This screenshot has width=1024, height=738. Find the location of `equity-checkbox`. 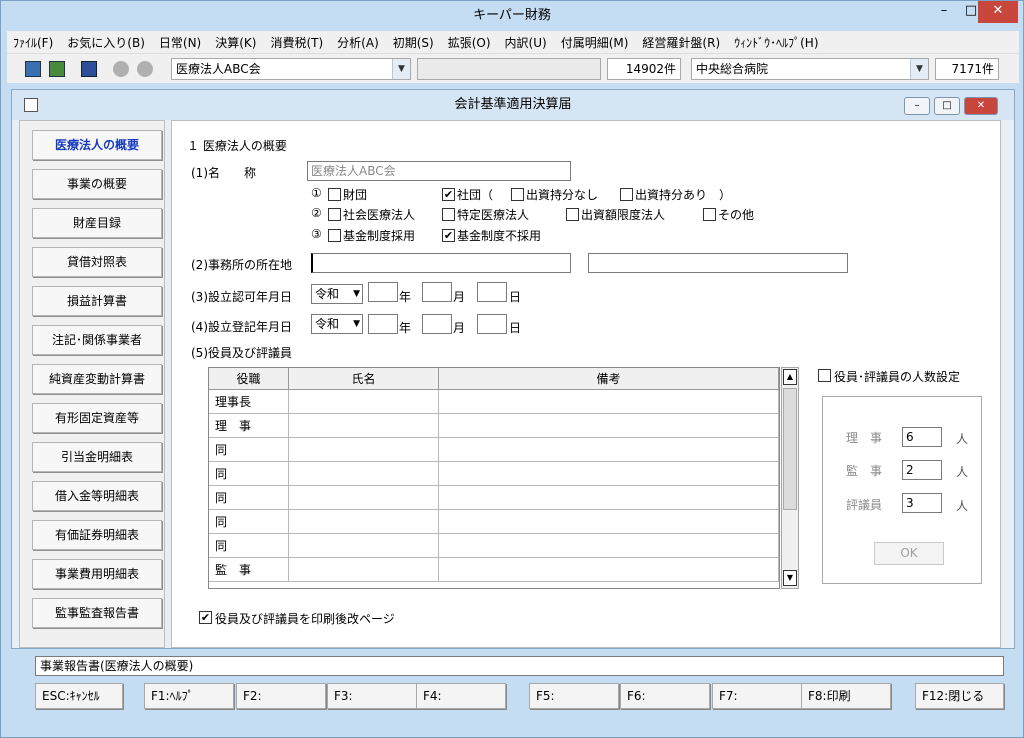

equity-checkbox is located at coordinates (626, 194).